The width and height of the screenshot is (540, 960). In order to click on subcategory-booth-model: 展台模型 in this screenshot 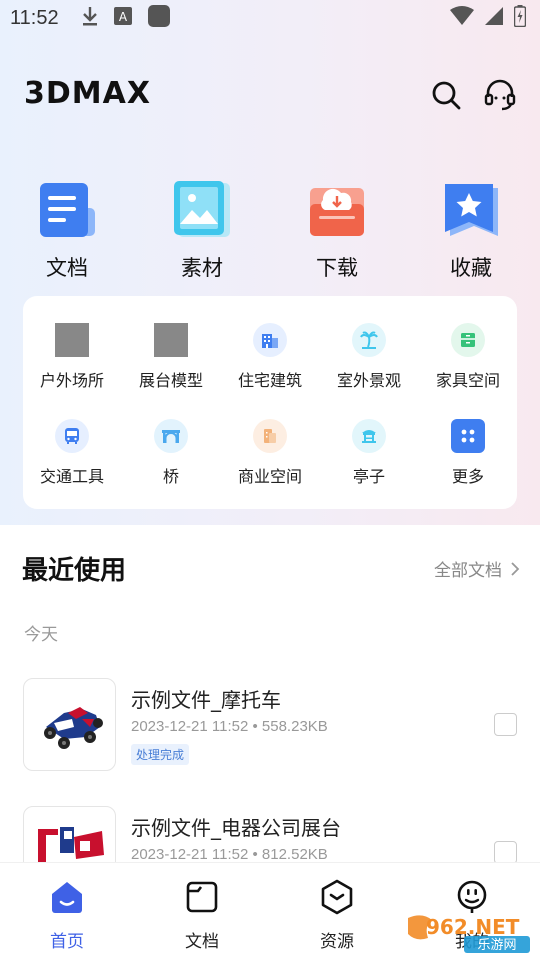, I will do `click(171, 357)`.